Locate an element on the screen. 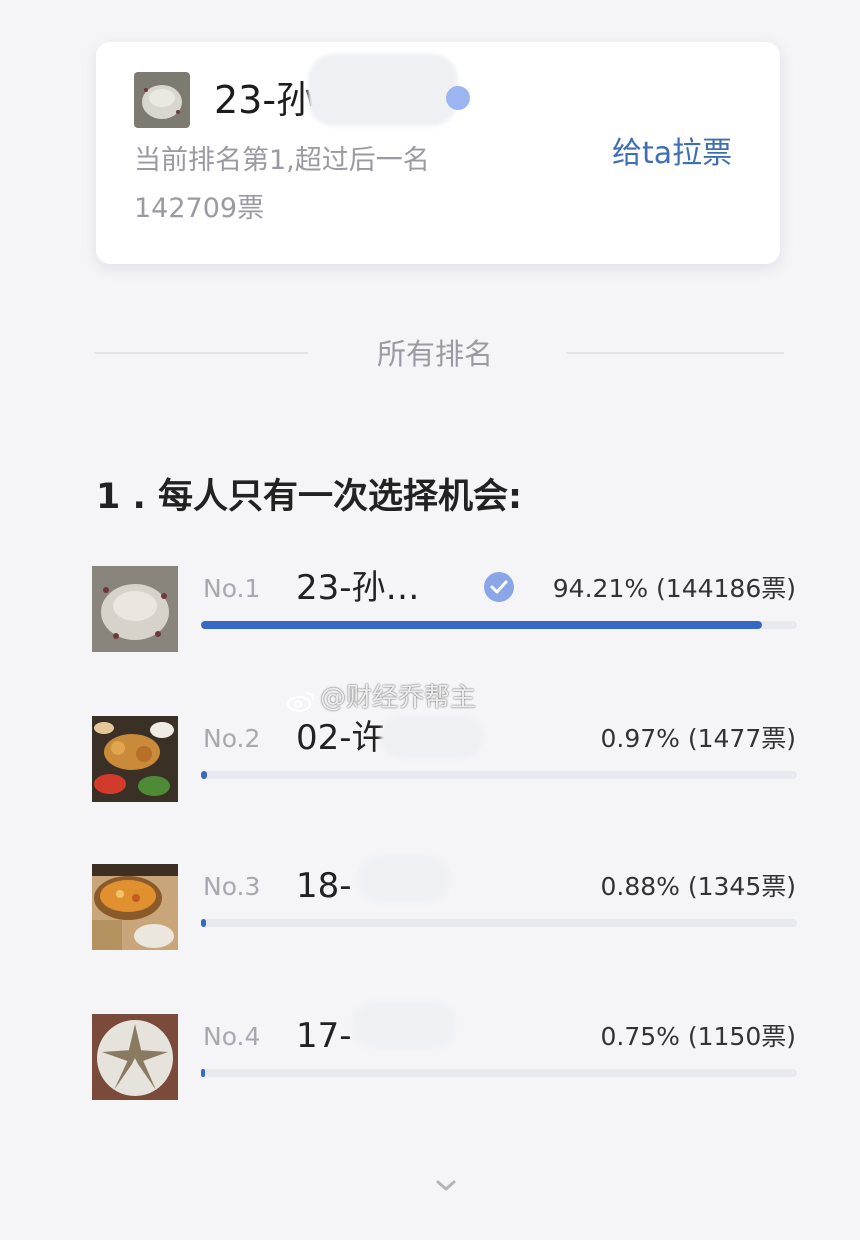 The image size is (860, 1240). entry-name: 18- is located at coordinates (324, 886).